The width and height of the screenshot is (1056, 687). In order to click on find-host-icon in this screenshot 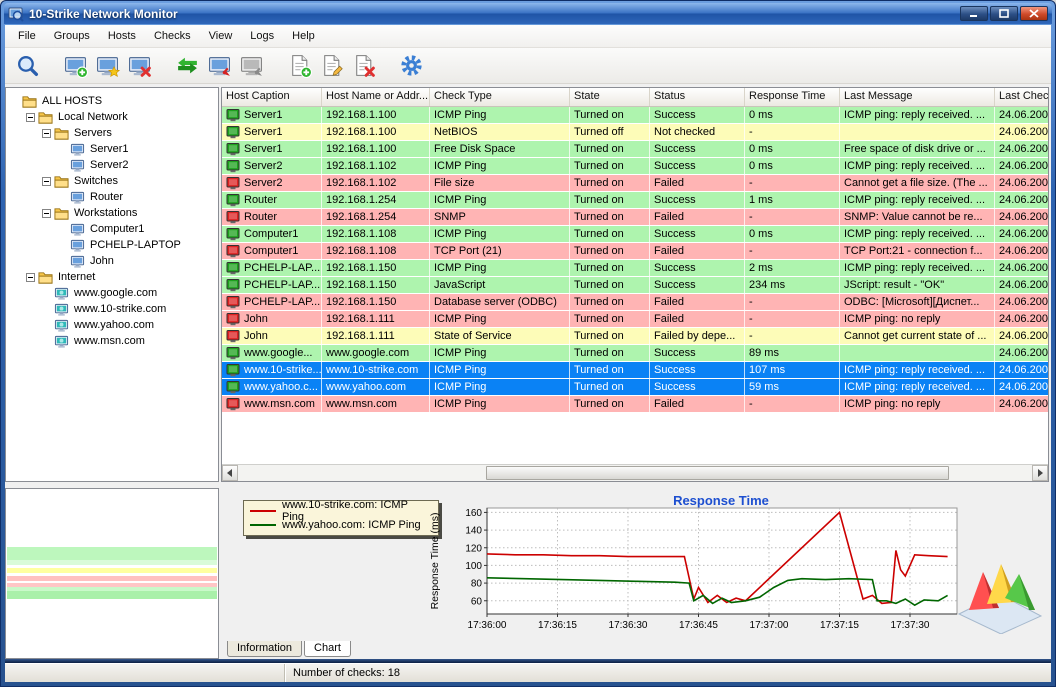, I will do `click(27, 66)`.